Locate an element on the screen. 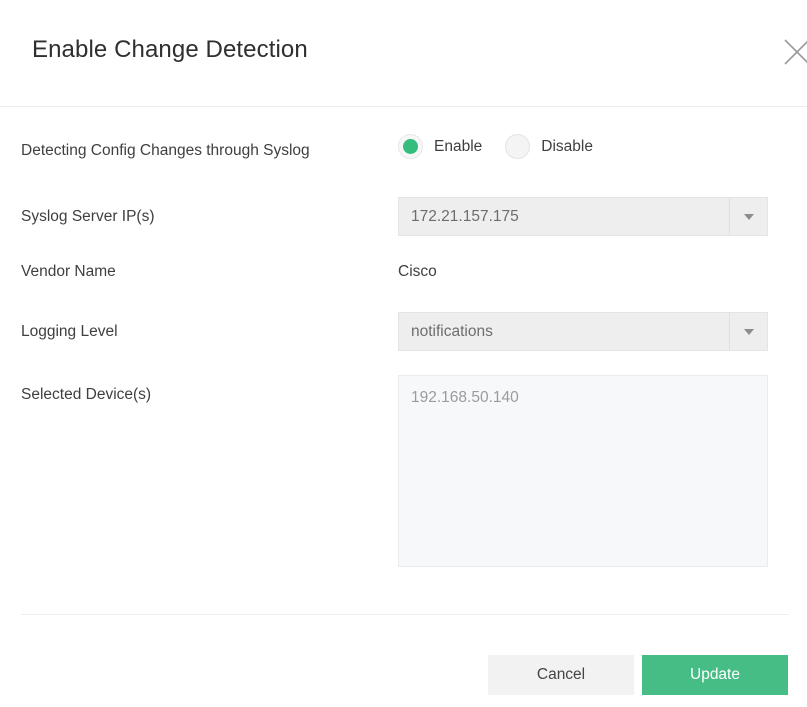 The height and width of the screenshot is (707, 807). detection-control: Enable Disable is located at coordinates (495, 145).